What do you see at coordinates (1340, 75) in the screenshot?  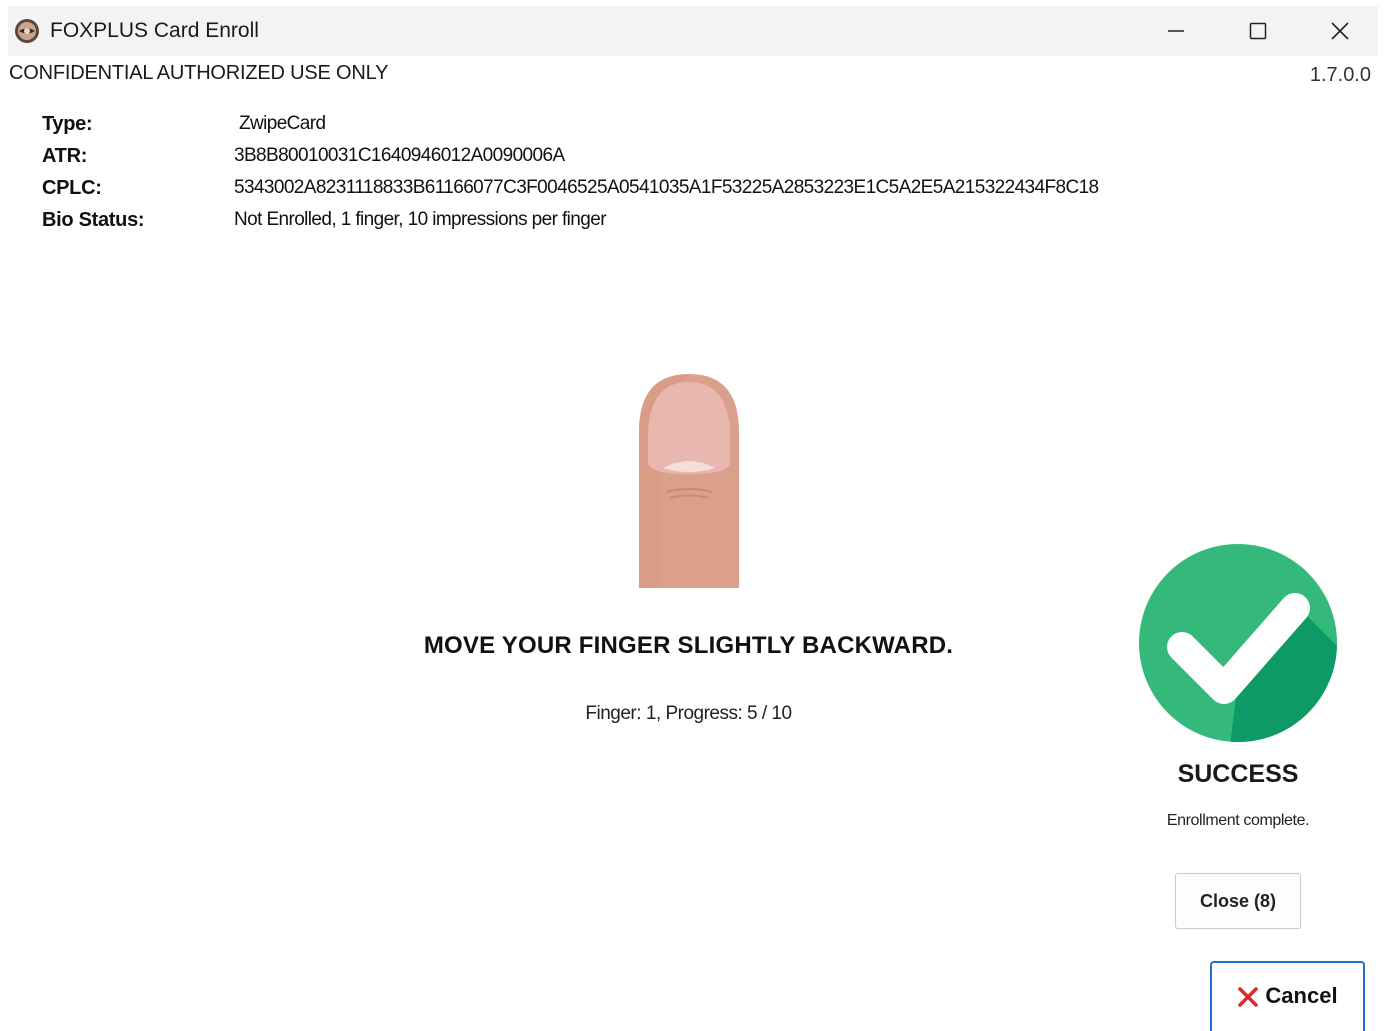 I see `version-label: 1.7.0.0` at bounding box center [1340, 75].